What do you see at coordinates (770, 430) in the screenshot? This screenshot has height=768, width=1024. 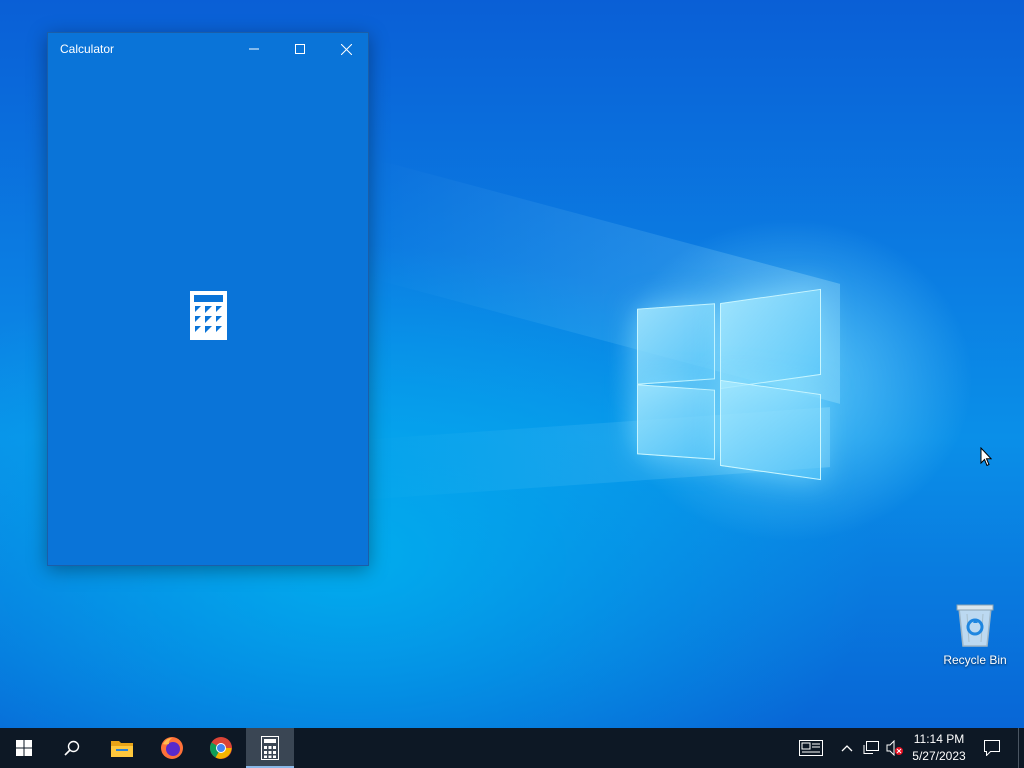 I see `logo-pane-bottom-right` at bounding box center [770, 430].